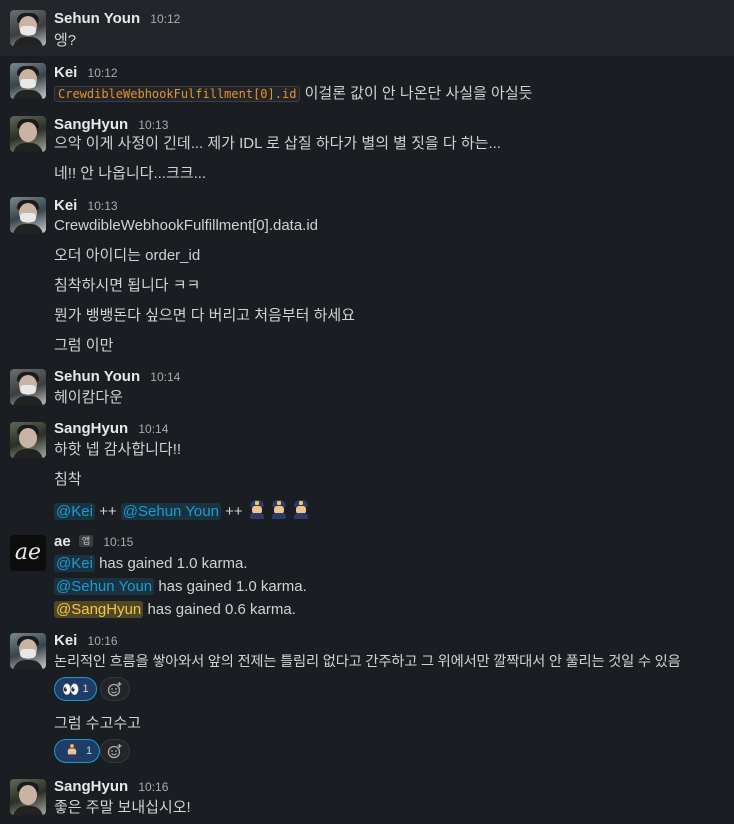 Image resolution: width=734 pixels, height=824 pixels. What do you see at coordinates (205, 315) in the screenshot?
I see `message-text: 뭔가 뱅뱅돈다 싶으면 다 버리고 처음부터 하세요` at bounding box center [205, 315].